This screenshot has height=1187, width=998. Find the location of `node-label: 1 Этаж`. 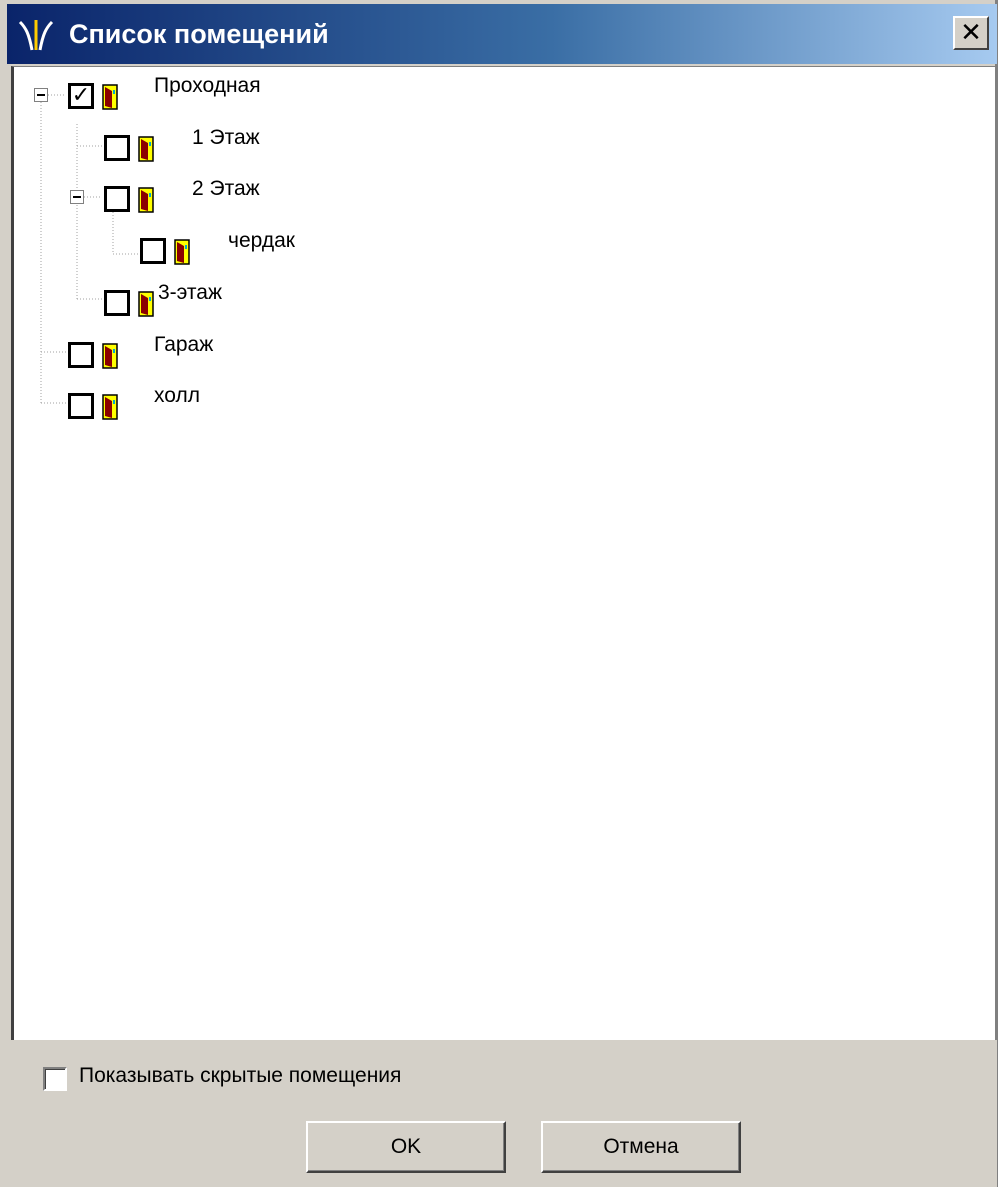

node-label: 1 Этаж is located at coordinates (226, 137).